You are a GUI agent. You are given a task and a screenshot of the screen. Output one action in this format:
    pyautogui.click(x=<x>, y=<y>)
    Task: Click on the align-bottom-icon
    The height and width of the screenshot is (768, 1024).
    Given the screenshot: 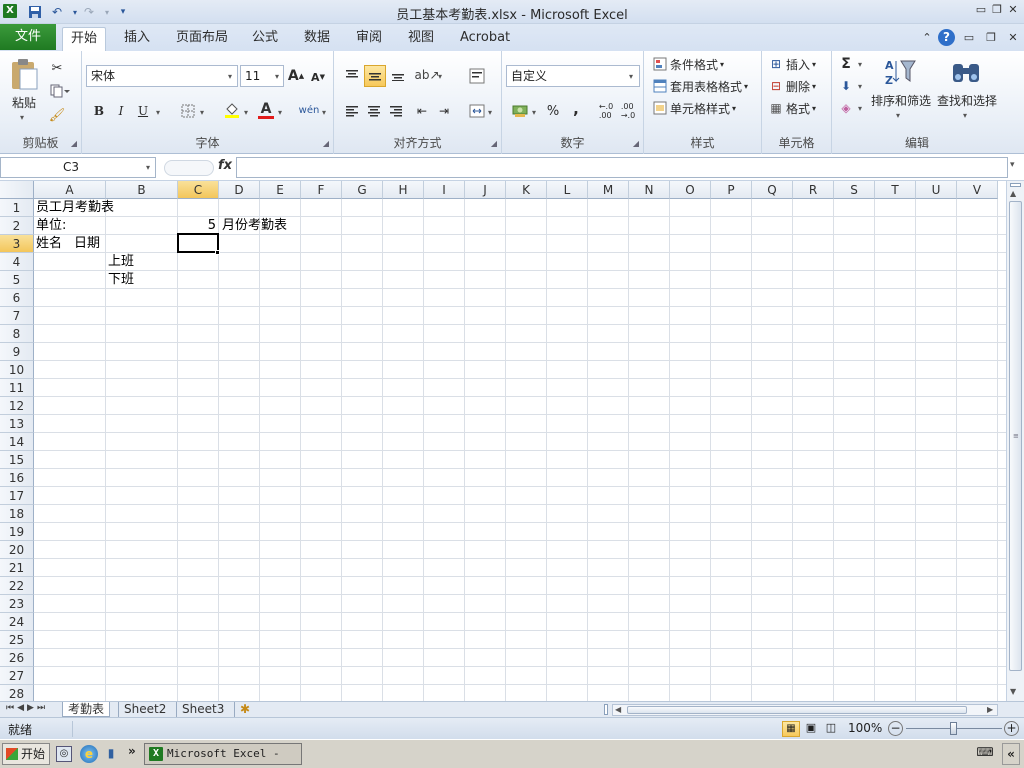 What is the action you would take?
    pyautogui.click(x=398, y=75)
    